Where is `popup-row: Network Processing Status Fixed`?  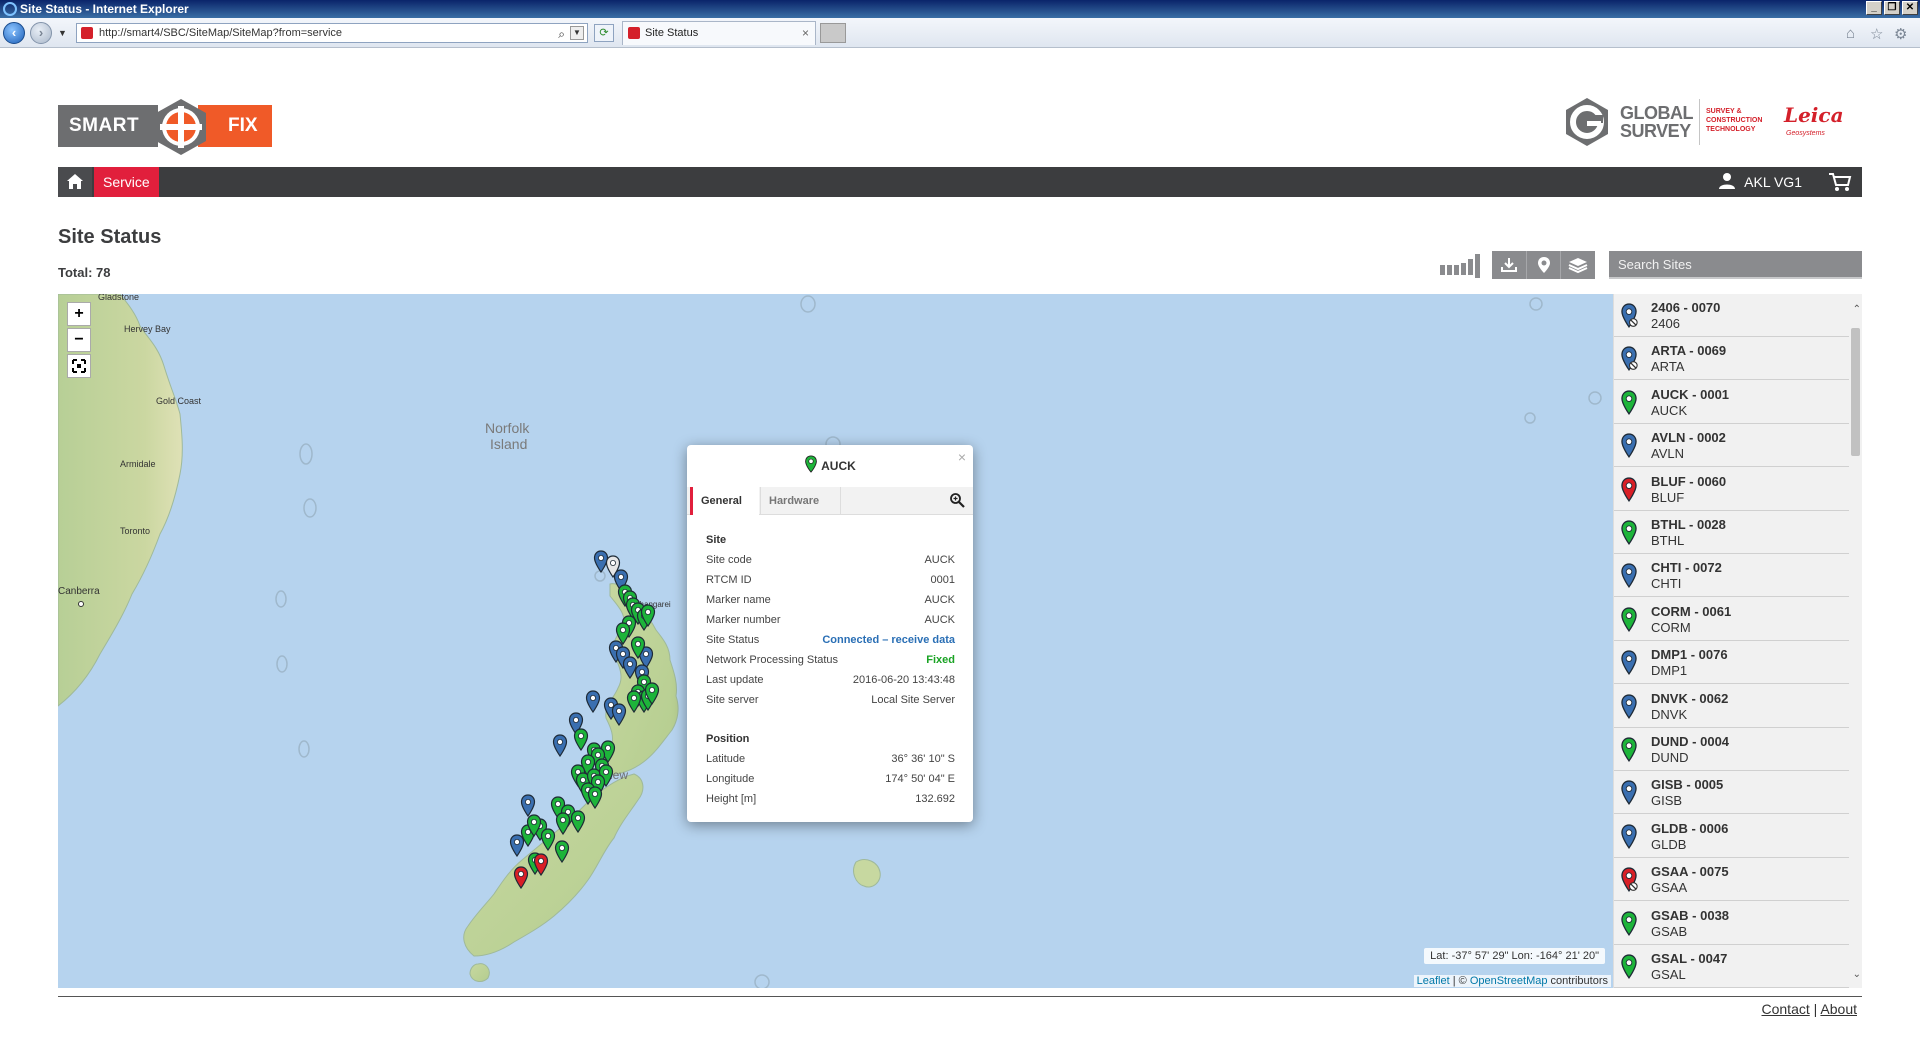 popup-row: Network Processing Status Fixed is located at coordinates (830, 660).